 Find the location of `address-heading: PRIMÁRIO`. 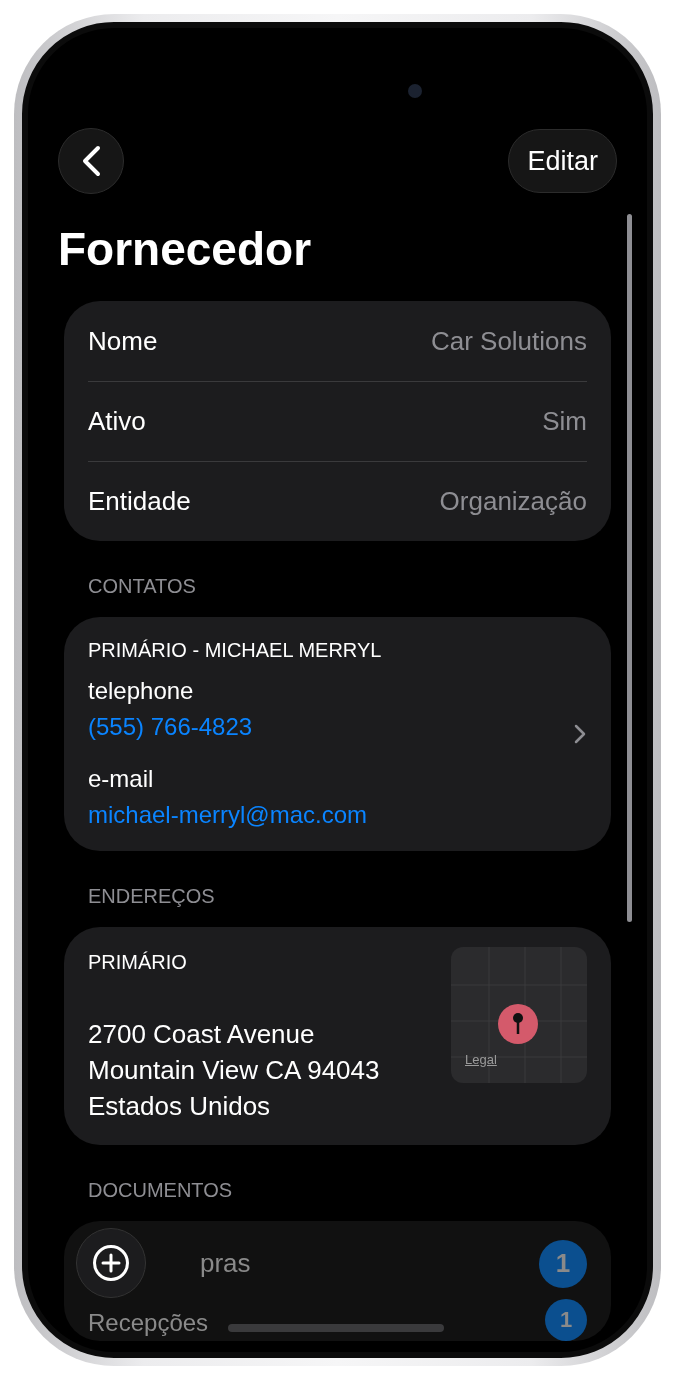

address-heading: PRIMÁRIO is located at coordinates (138, 963).